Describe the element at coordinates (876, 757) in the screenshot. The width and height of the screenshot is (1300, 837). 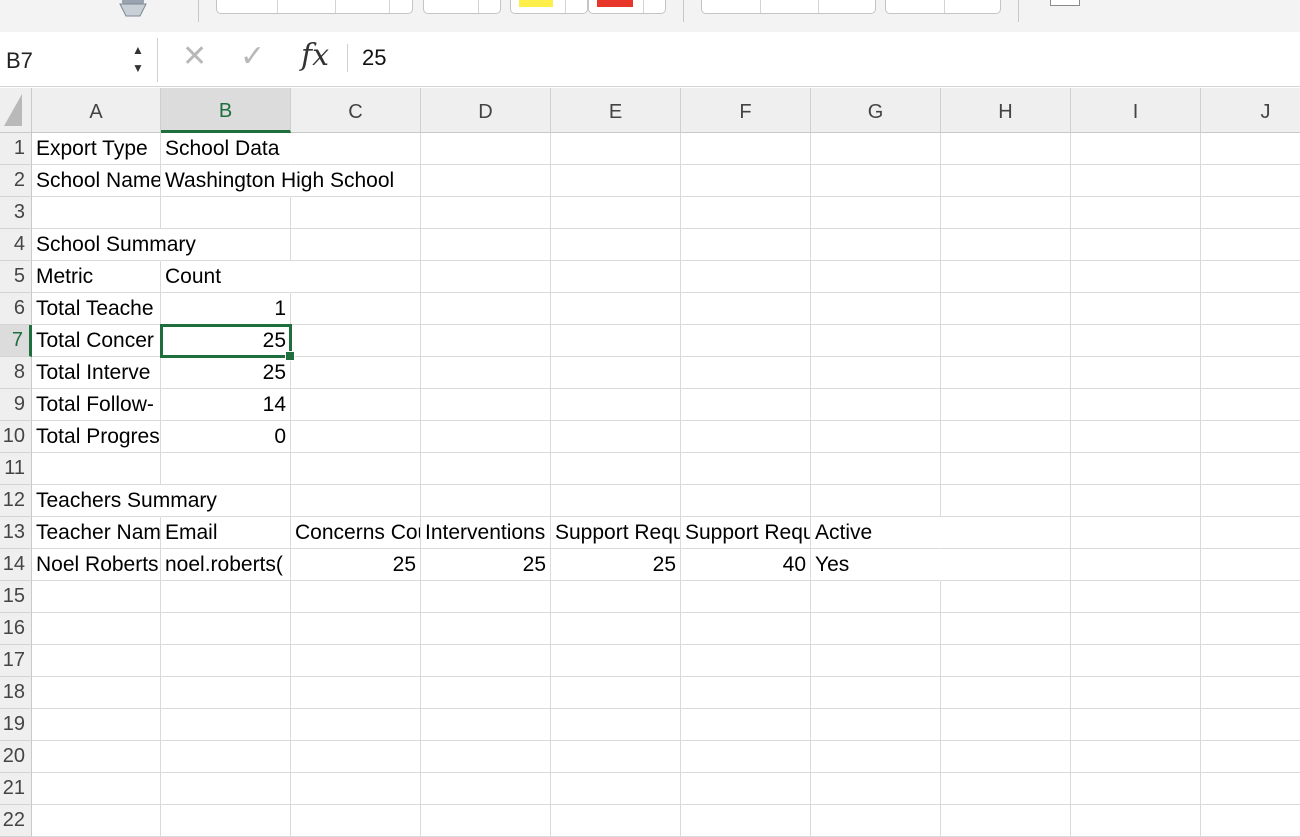
I see `cell-g20` at that location.